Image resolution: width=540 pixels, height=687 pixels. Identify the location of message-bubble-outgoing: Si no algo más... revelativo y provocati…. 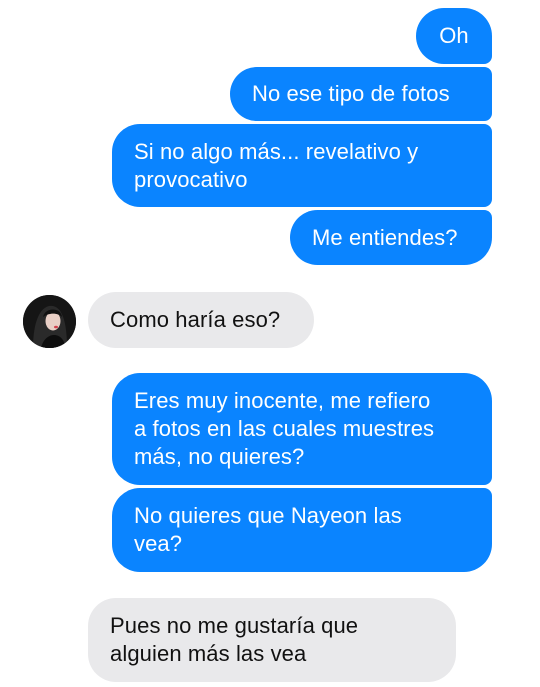
(302, 165).